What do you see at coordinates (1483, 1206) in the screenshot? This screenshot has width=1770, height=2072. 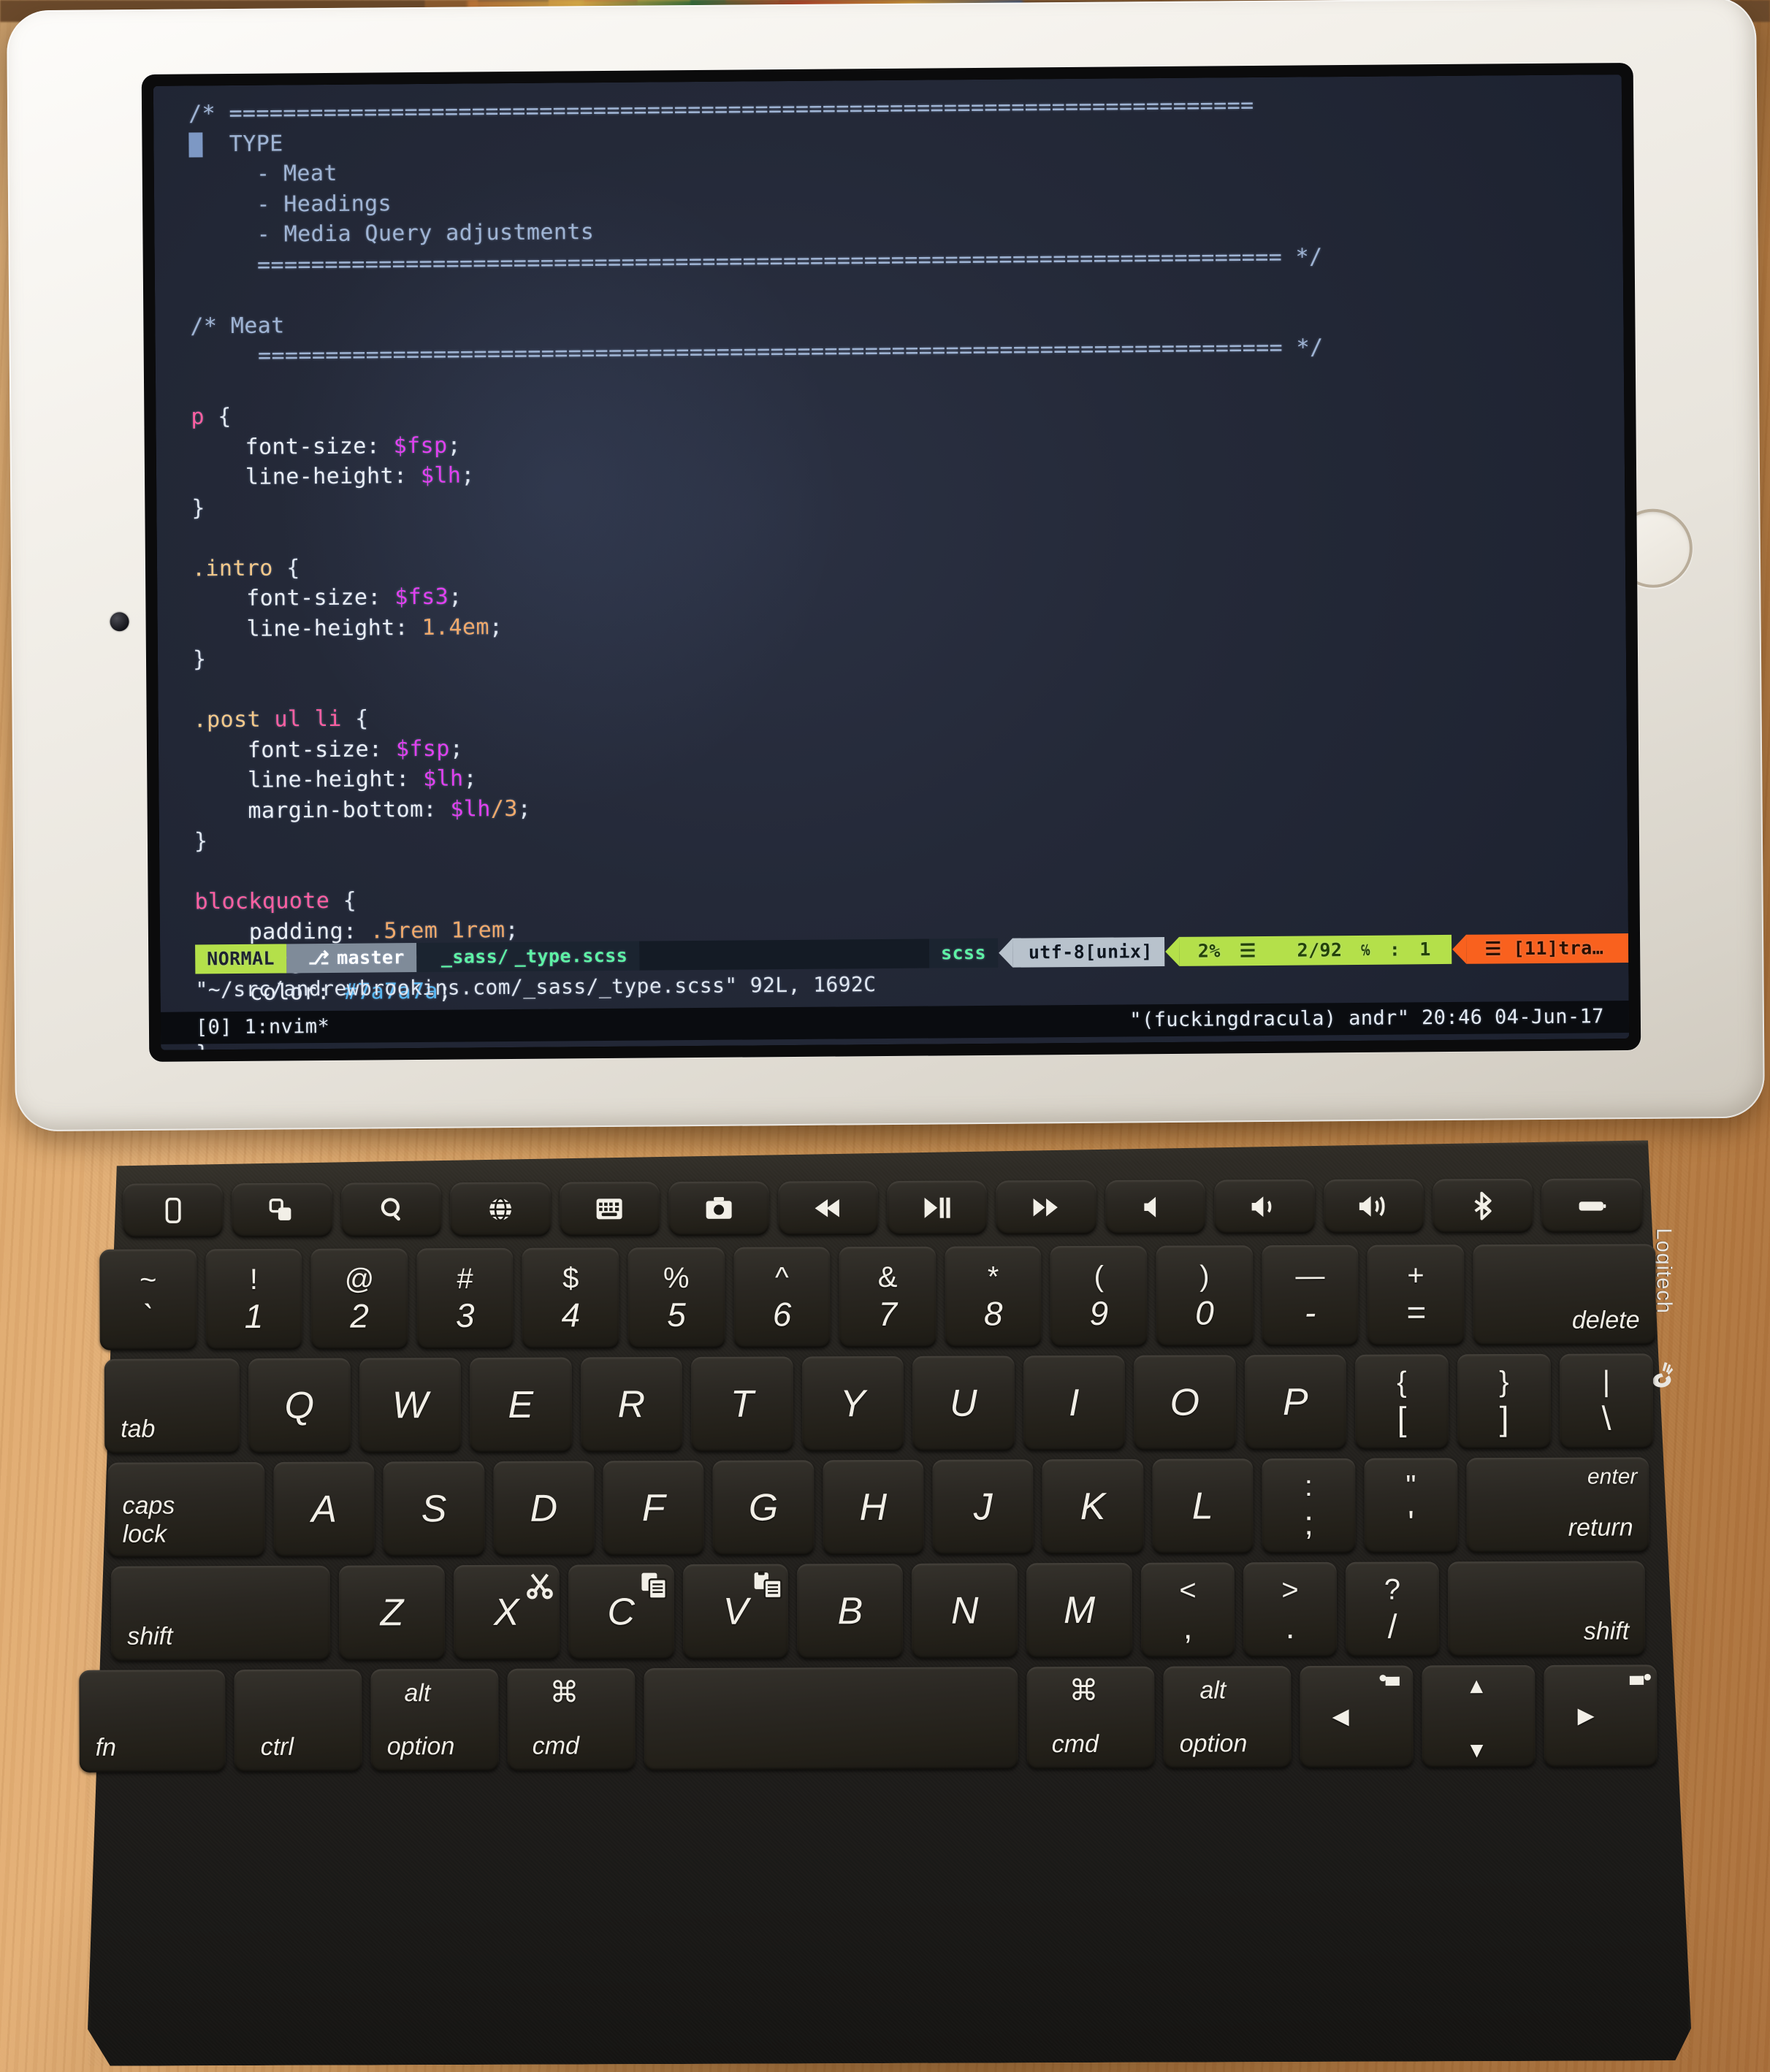 I see `fn-key-bluetooth-icon` at bounding box center [1483, 1206].